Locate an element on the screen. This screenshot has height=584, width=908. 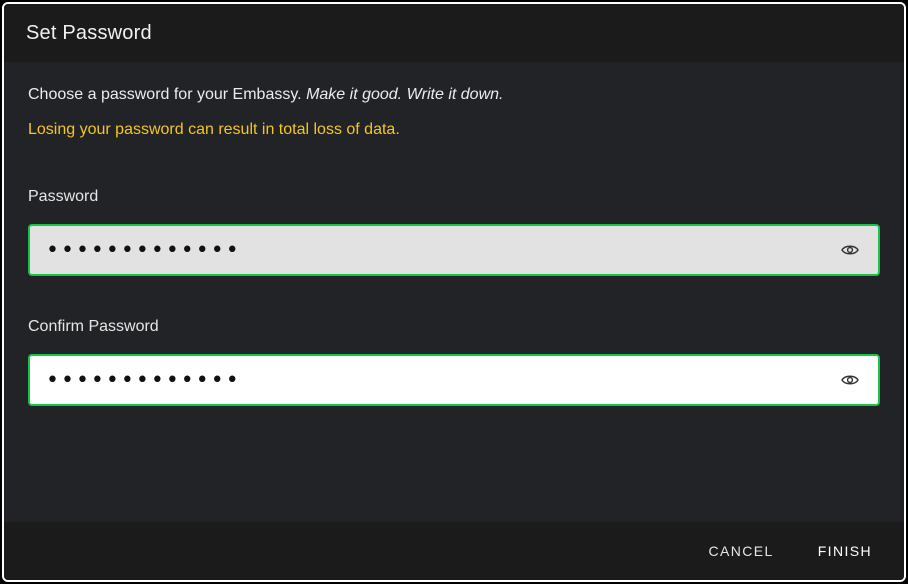
password-label: Password is located at coordinates (63, 196).